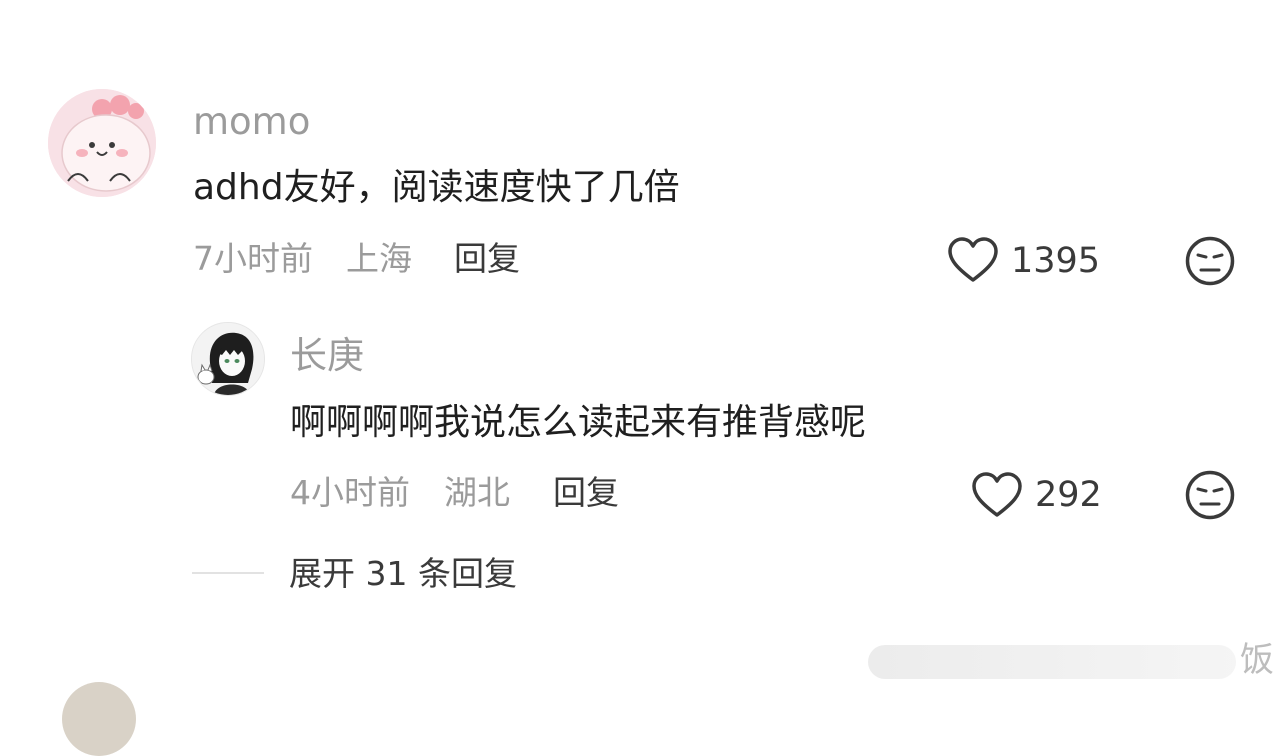  Describe the element at coordinates (487, 258) in the screenshot. I see `reply-button: 回复` at that location.